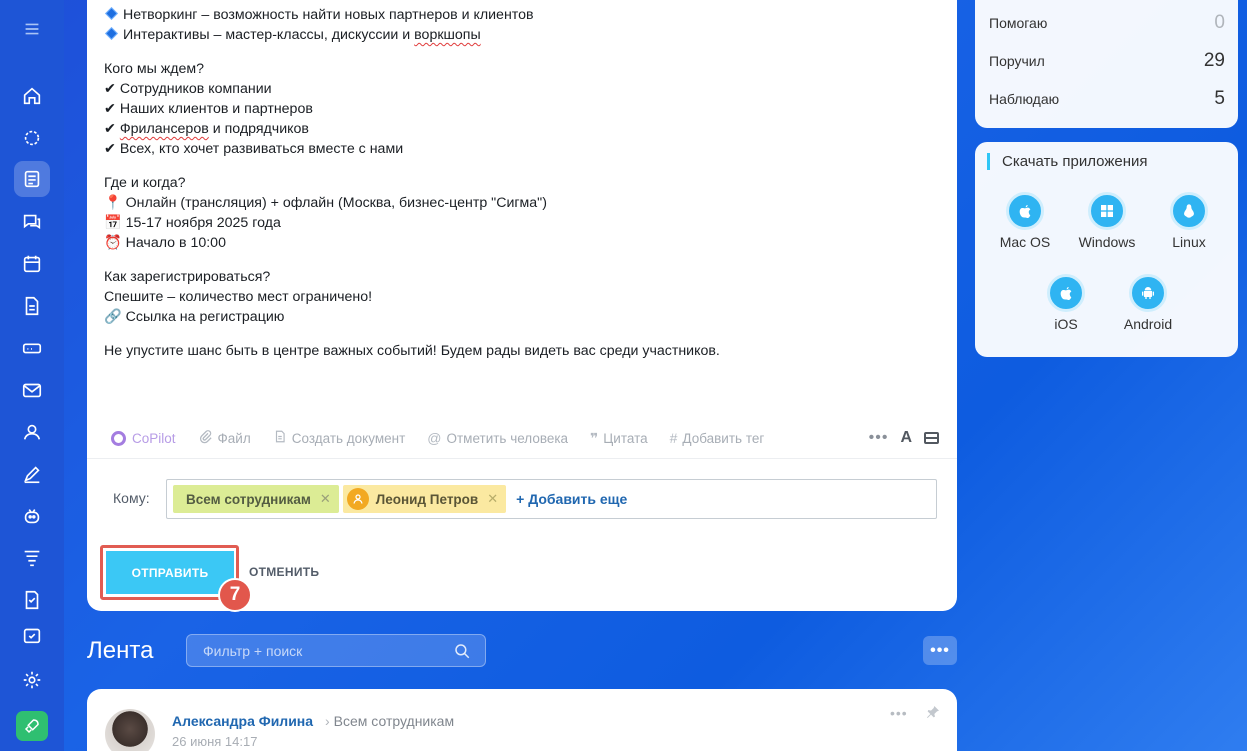 This screenshot has width=1247, height=751. I want to click on author-avatar, so click(130, 730).